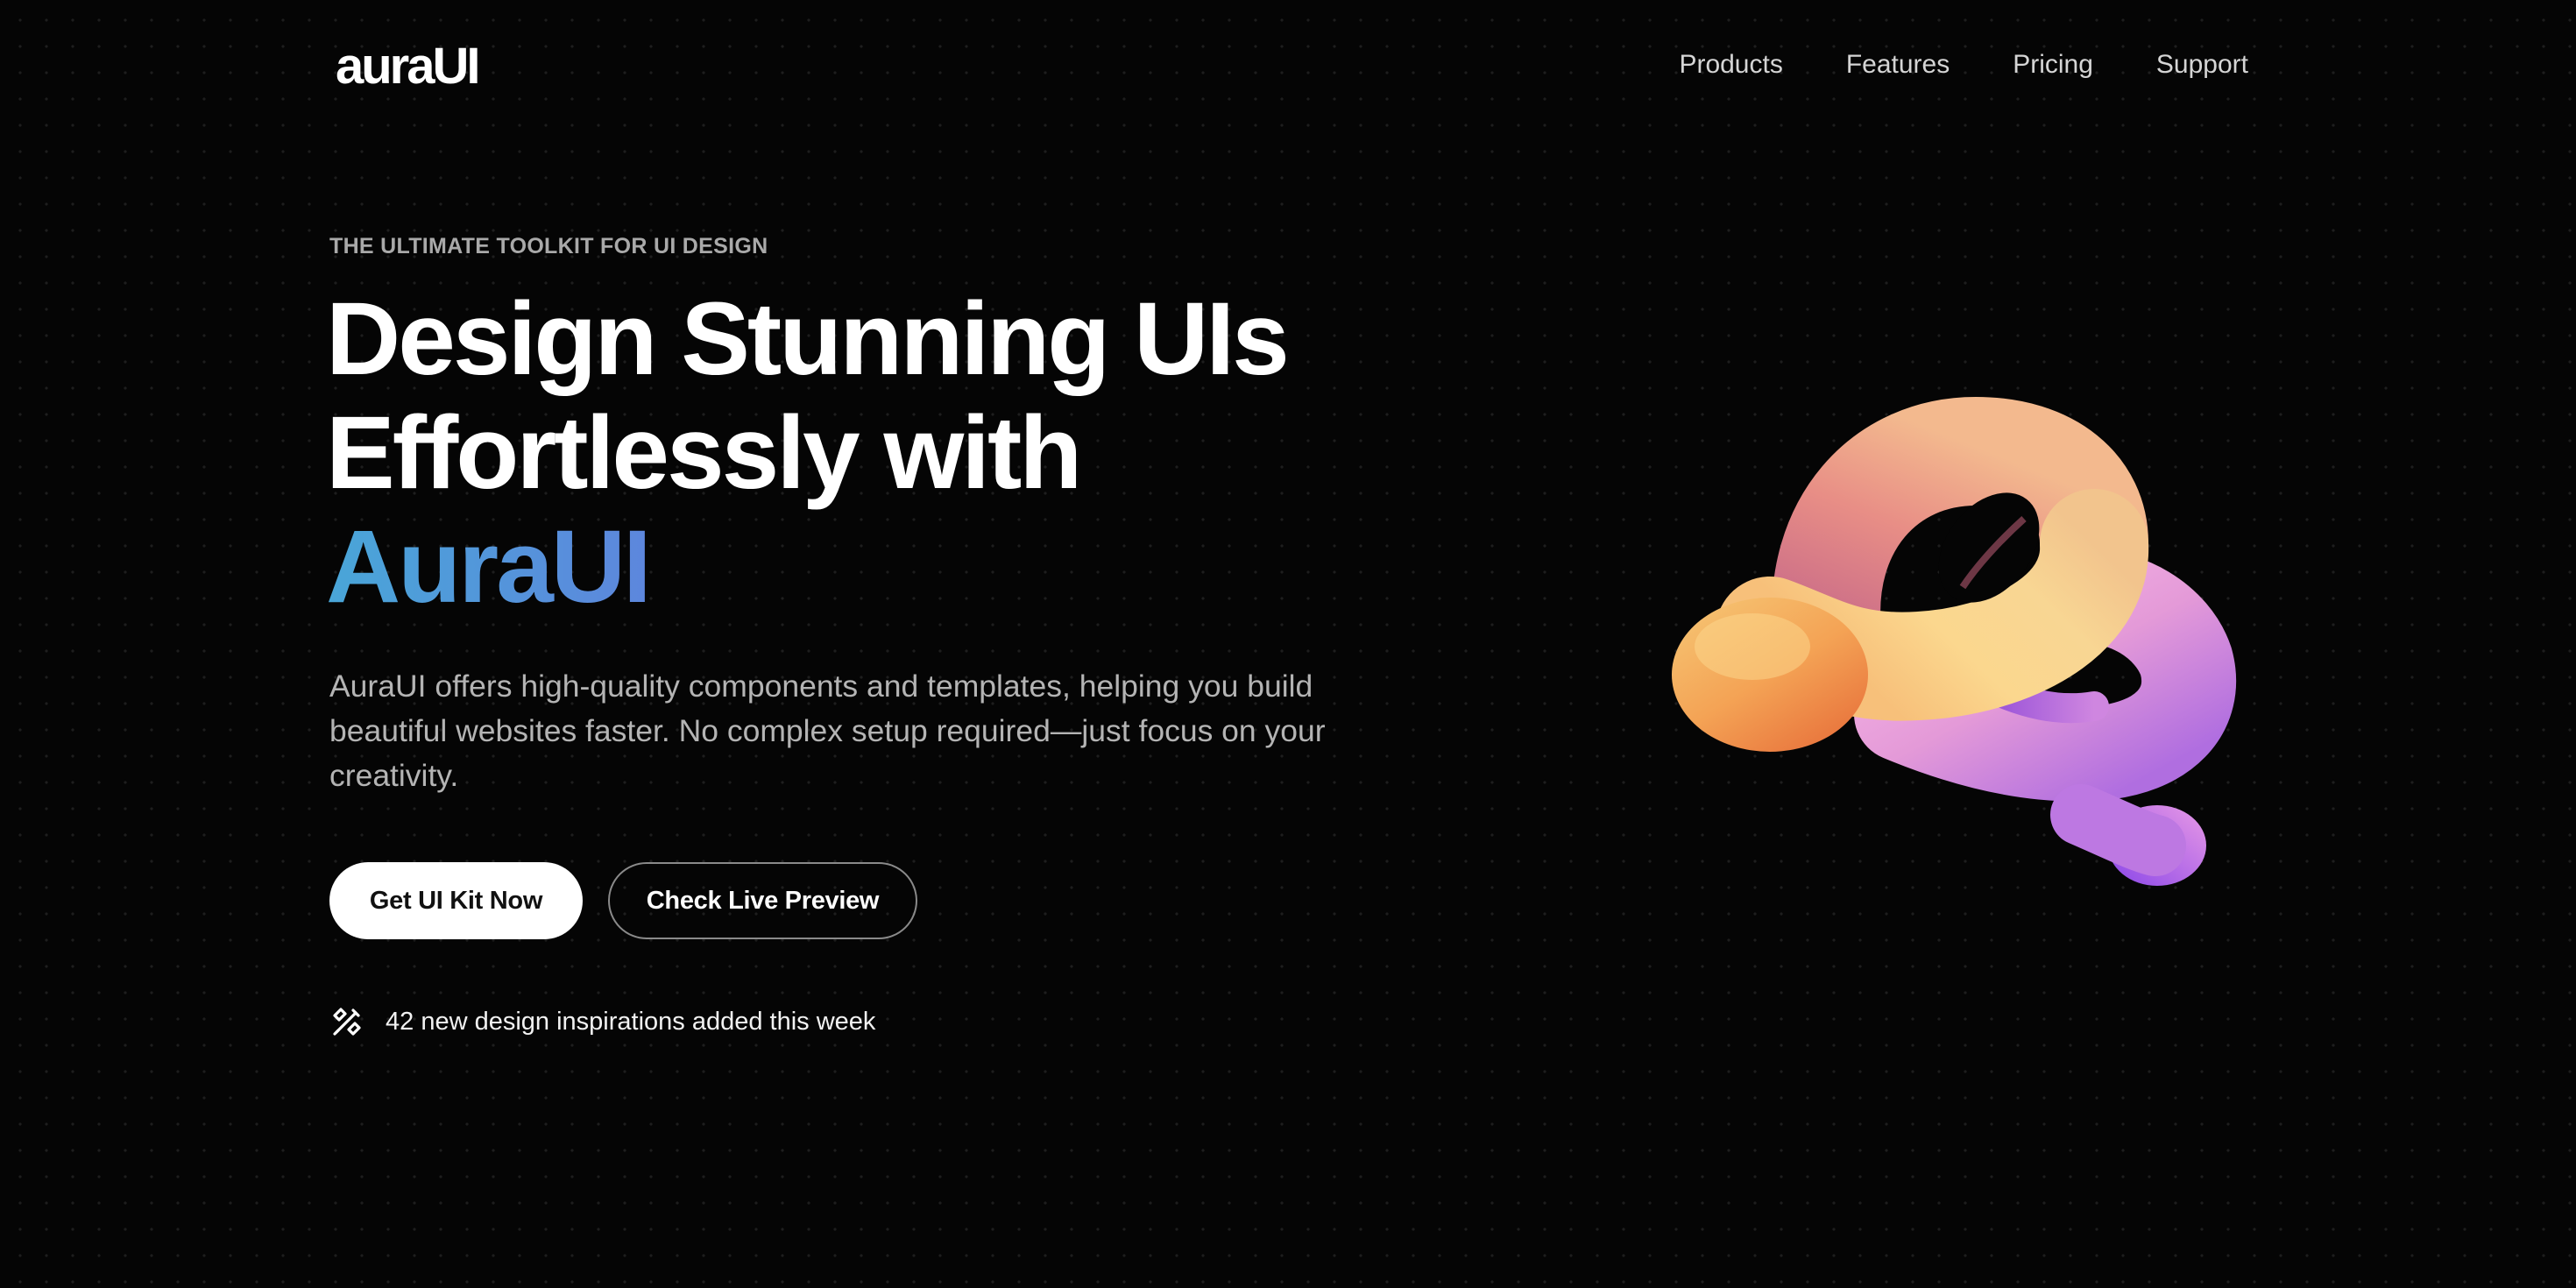 Image resolution: width=2576 pixels, height=1288 pixels. I want to click on get-ui-kit-button: Get UI Kit Now, so click(456, 900).